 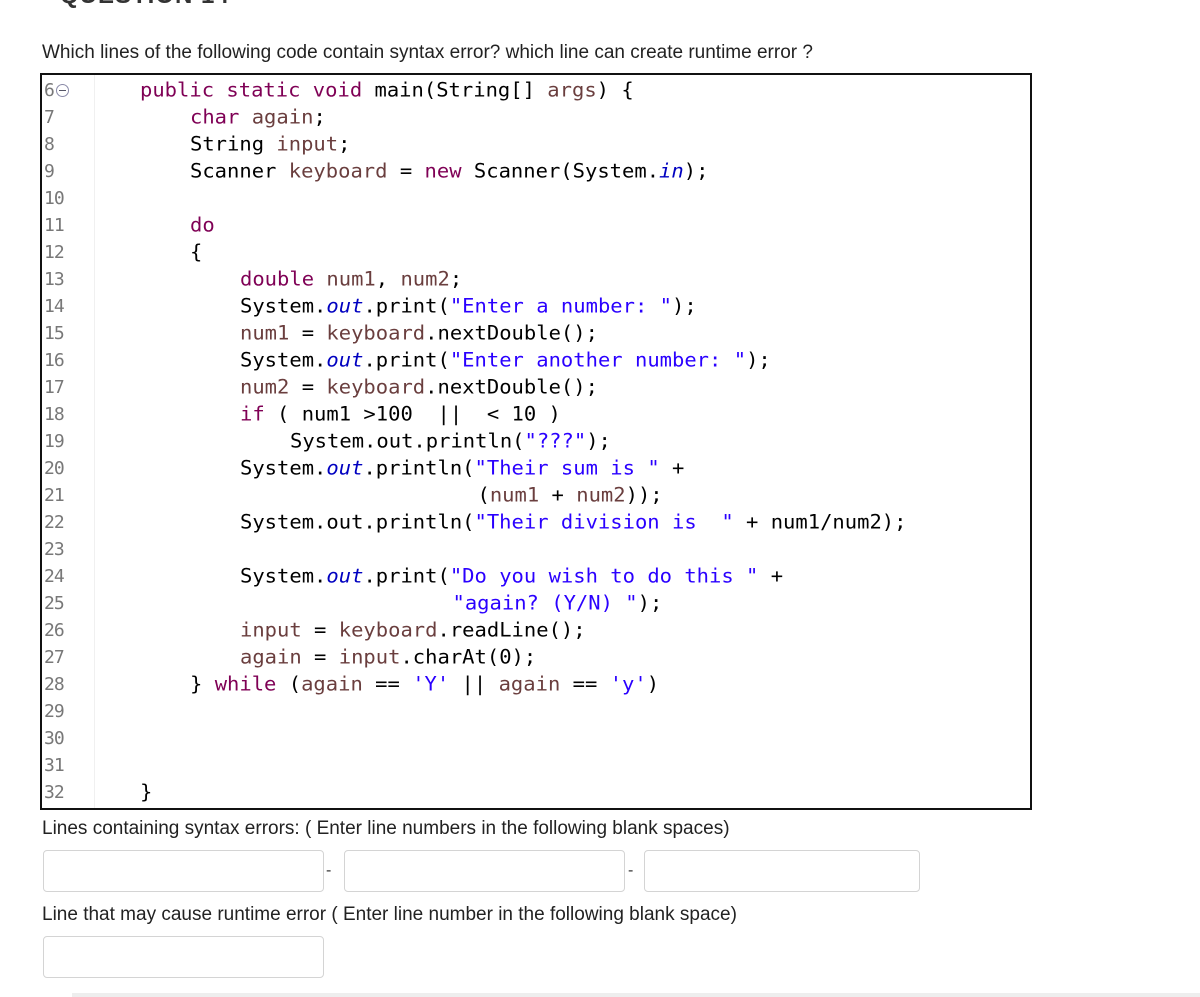 What do you see at coordinates (245, 684) in the screenshot?
I see `code-token: while` at bounding box center [245, 684].